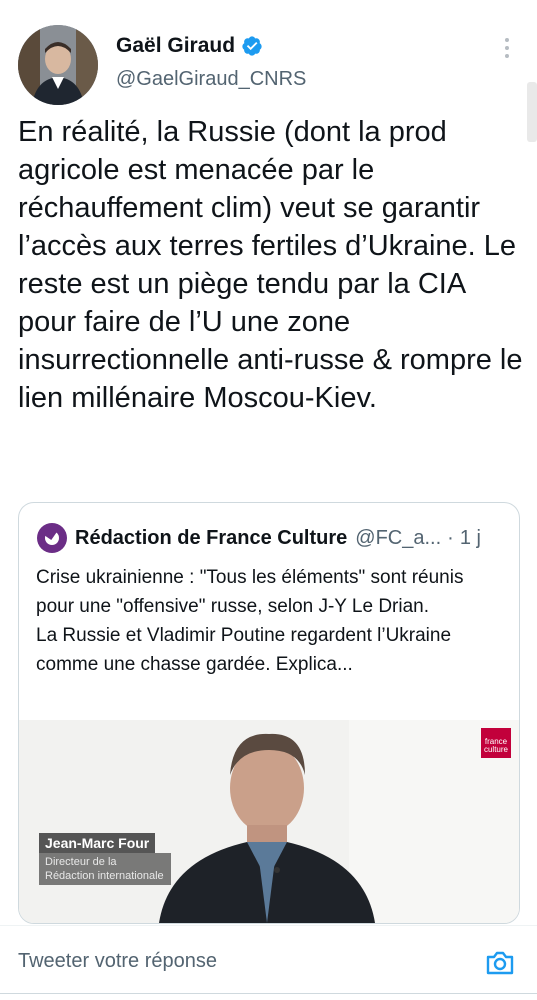 This screenshot has height=1000, width=537. Describe the element at coordinates (97, 843) in the screenshot. I see `caption-name: Jean-Marc Four` at that location.